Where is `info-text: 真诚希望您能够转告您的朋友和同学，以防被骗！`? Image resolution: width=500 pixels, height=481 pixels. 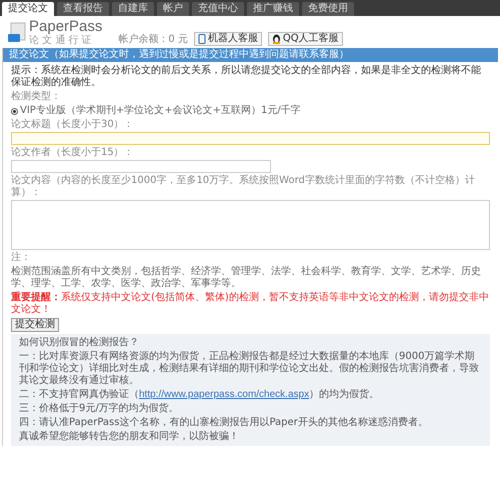
info-text: 真诚希望您能够转告您的朋友和同学，以防被骗！ is located at coordinates (129, 437).